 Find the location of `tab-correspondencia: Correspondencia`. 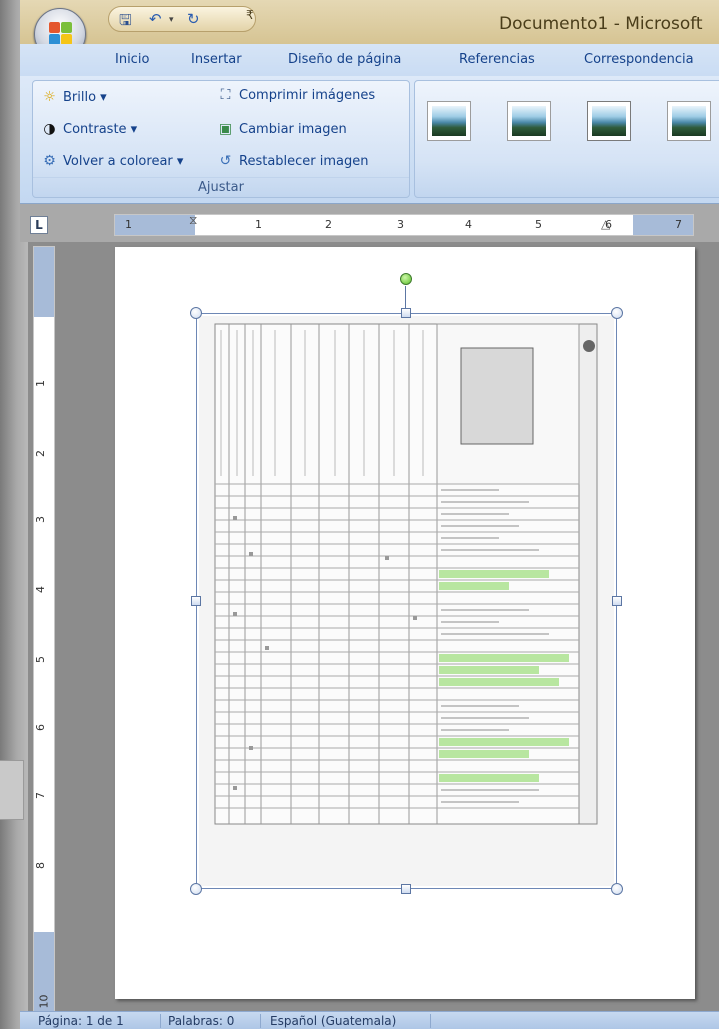

tab-correspondencia: Correspondencia is located at coordinates (639, 59).